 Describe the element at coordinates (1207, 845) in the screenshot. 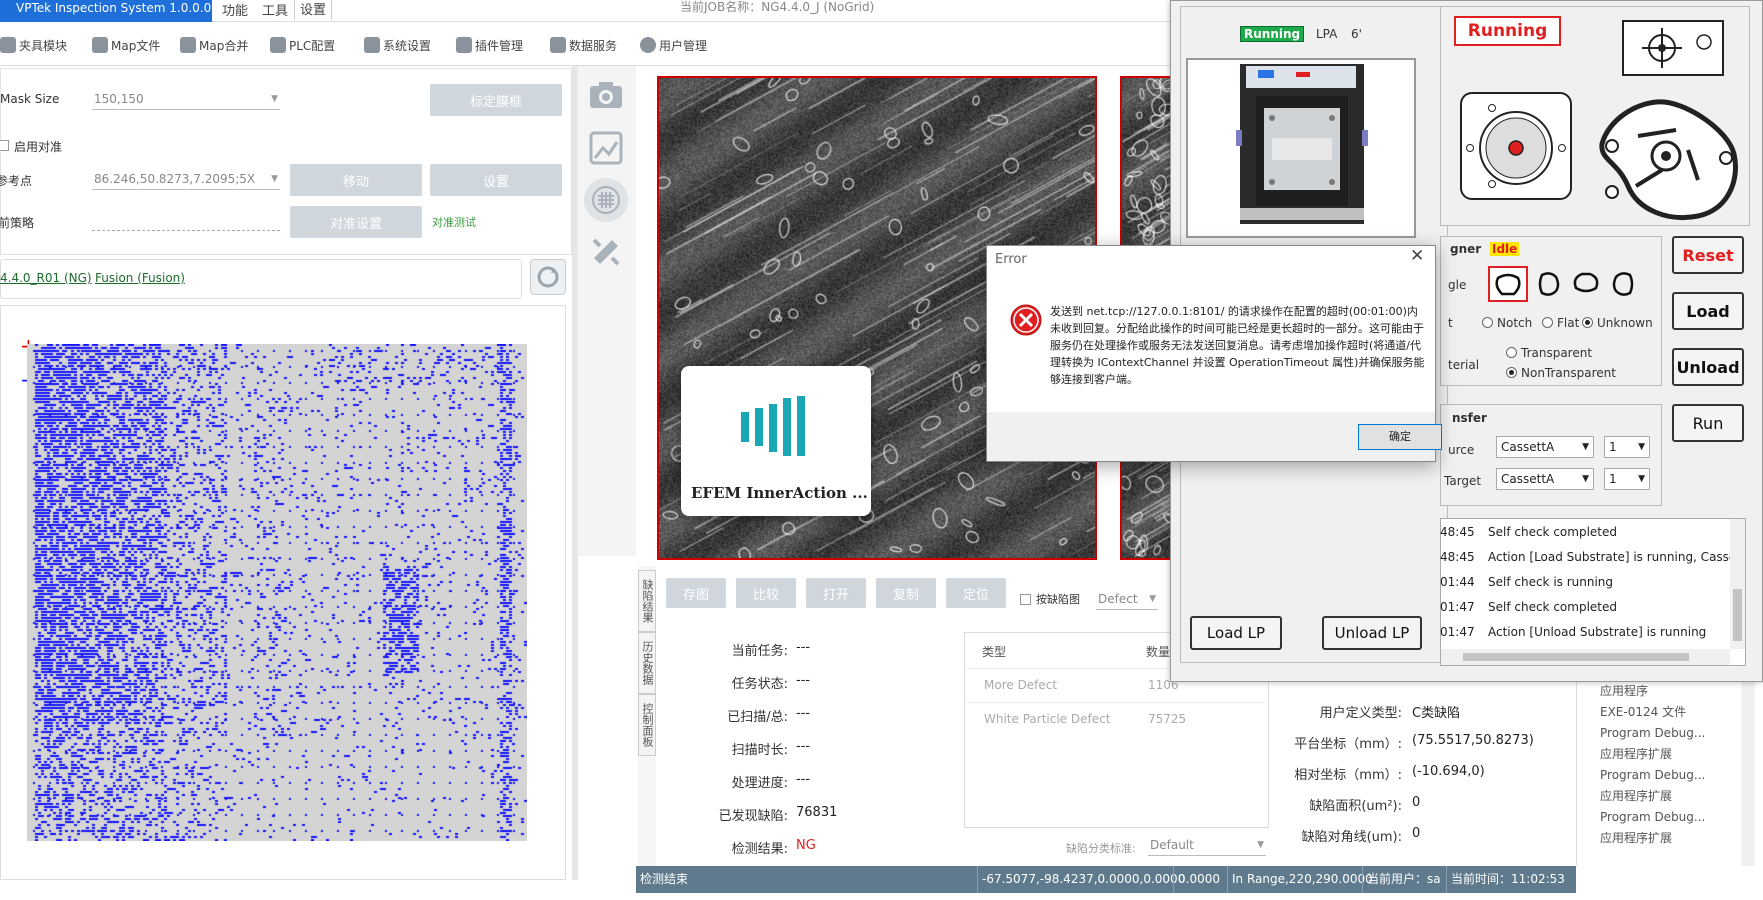

I see `classify-select: Default ▼` at that location.